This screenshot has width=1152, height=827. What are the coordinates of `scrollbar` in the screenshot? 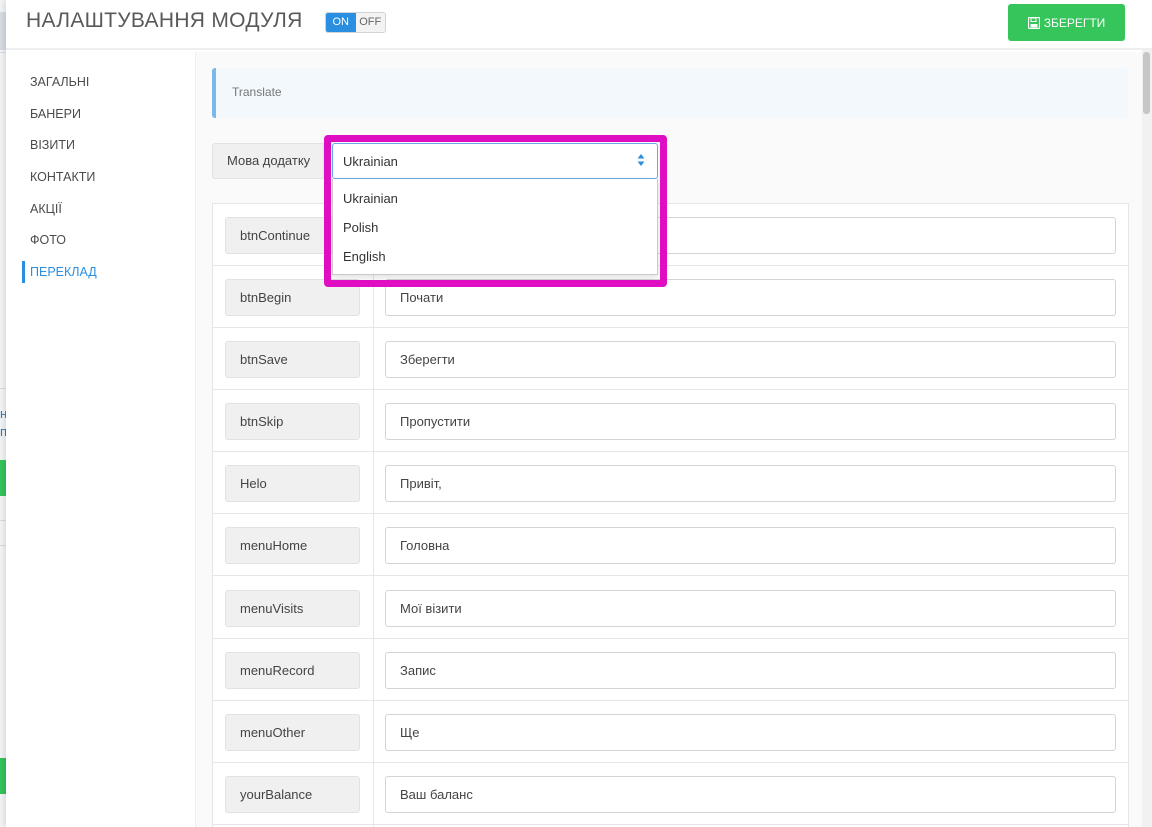 It's located at (1147, 438).